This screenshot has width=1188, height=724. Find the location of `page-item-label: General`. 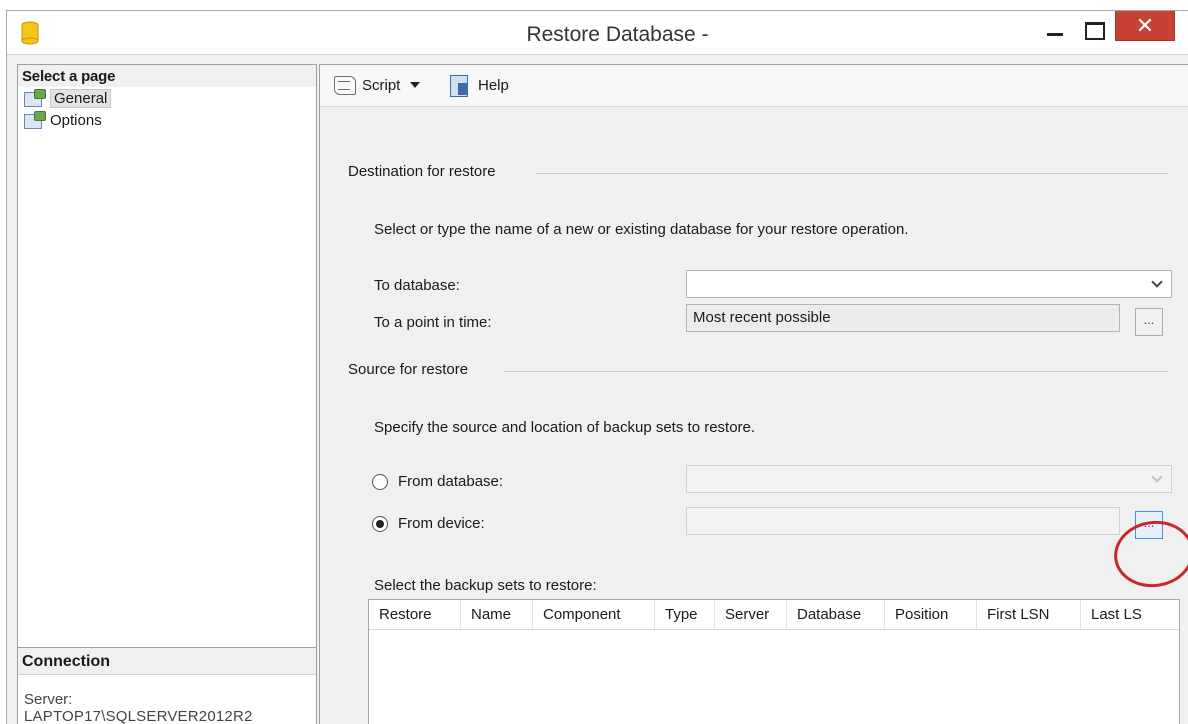

page-item-label: General is located at coordinates (81, 98).